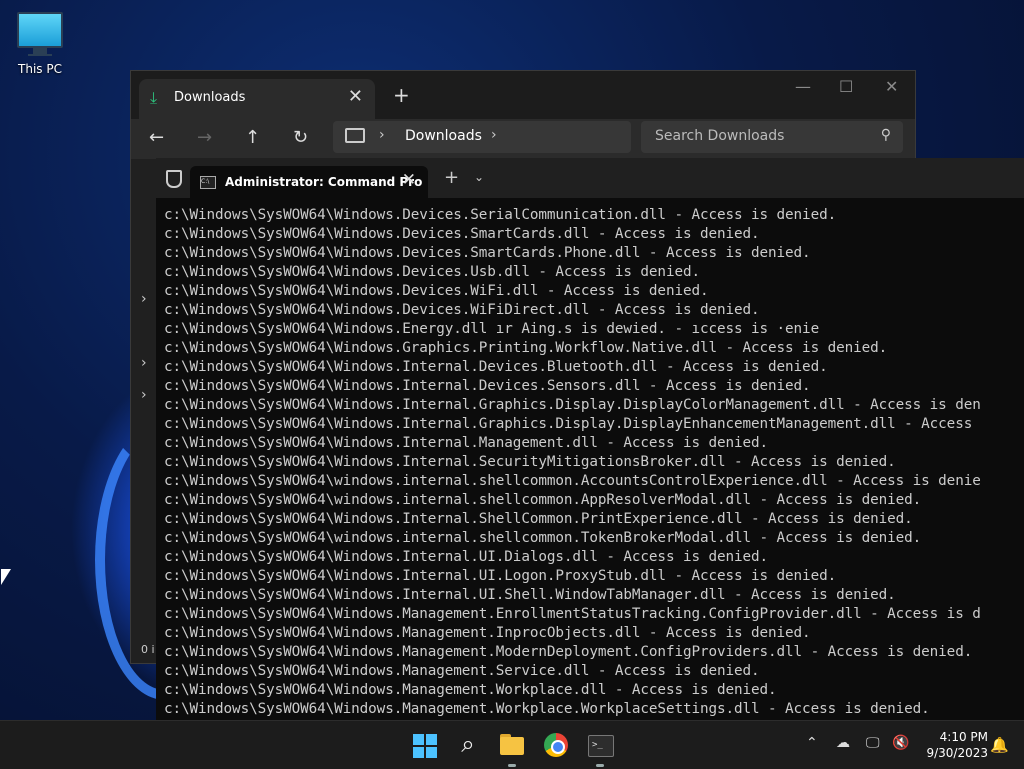  I want to click on forward-button: →, so click(204, 137).